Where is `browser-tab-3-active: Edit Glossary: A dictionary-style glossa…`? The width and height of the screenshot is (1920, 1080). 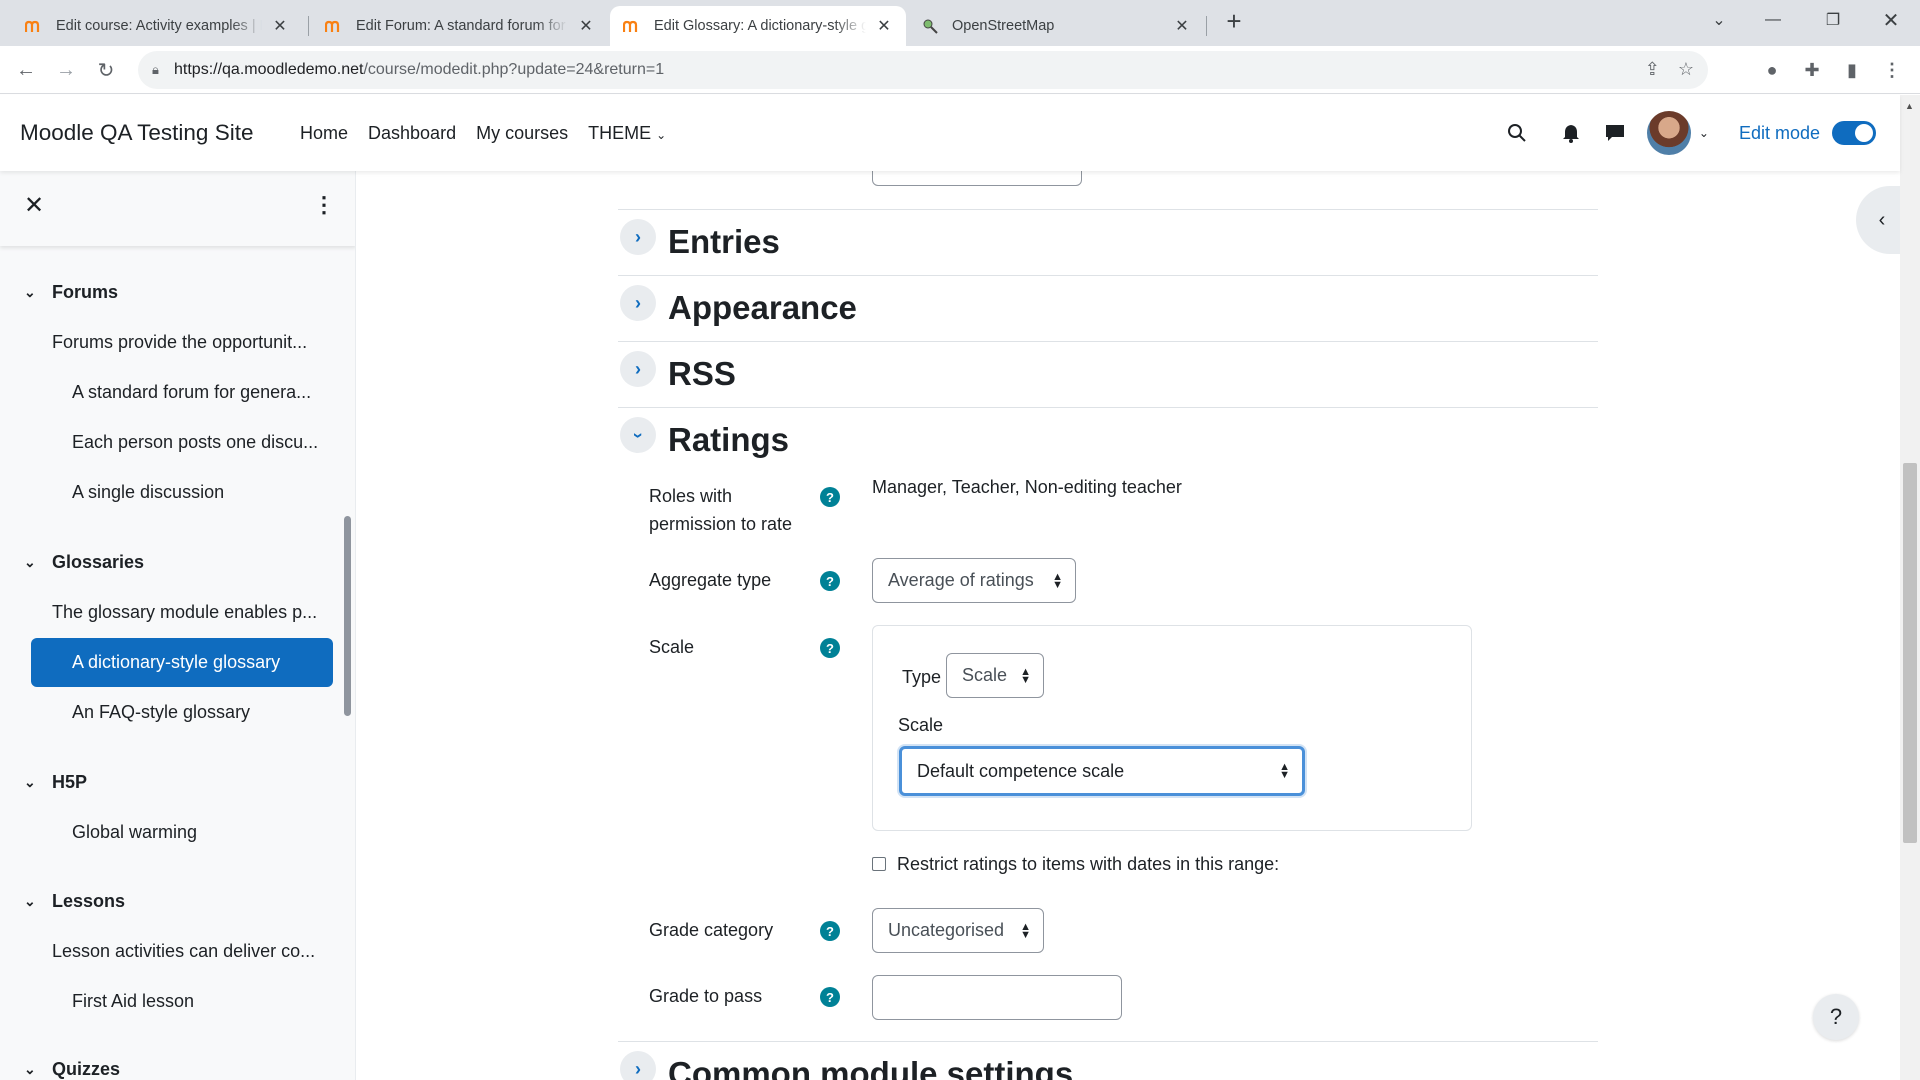
browser-tab-3-active: Edit Glossary: A dictionary-style glossa… is located at coordinates (758, 26).